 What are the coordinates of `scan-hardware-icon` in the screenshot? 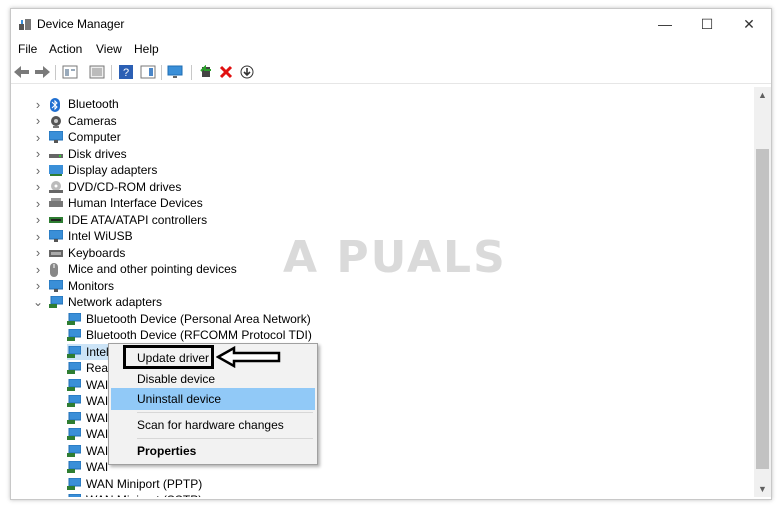 It's located at (176, 72).